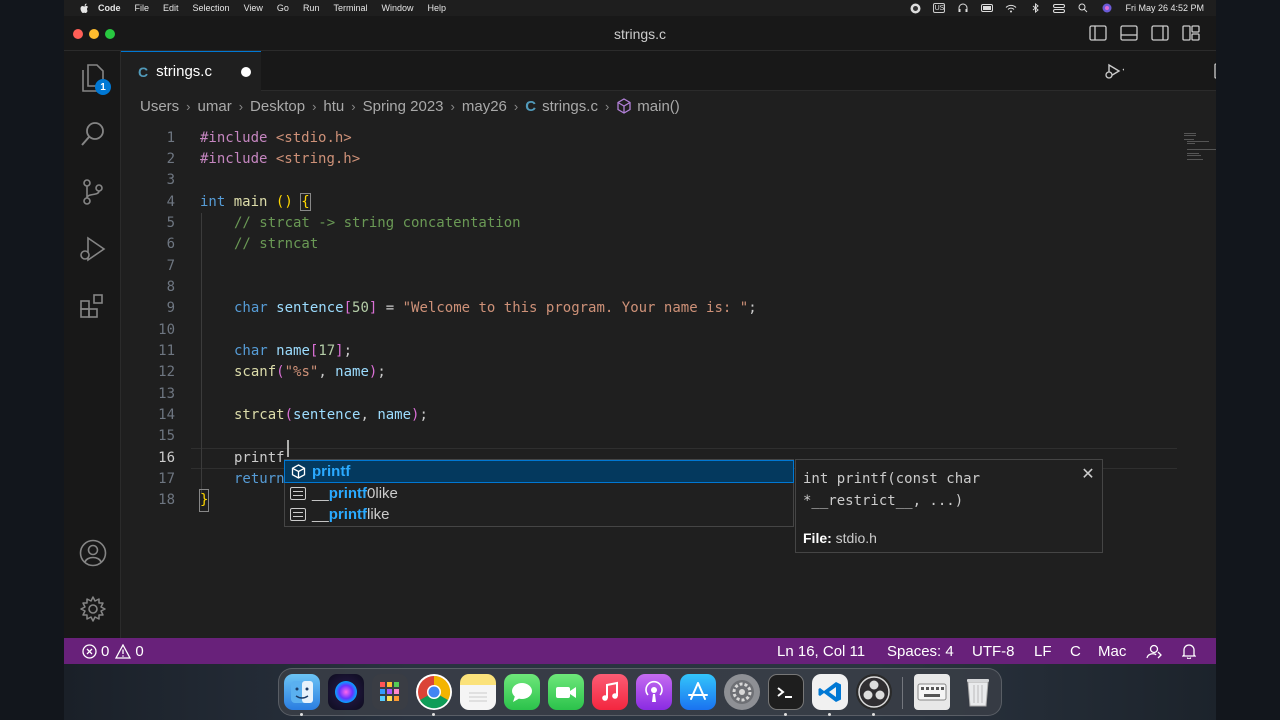 This screenshot has height=720, width=1280. Describe the element at coordinates (963, 8) in the screenshot. I see `headphones-icon` at that location.